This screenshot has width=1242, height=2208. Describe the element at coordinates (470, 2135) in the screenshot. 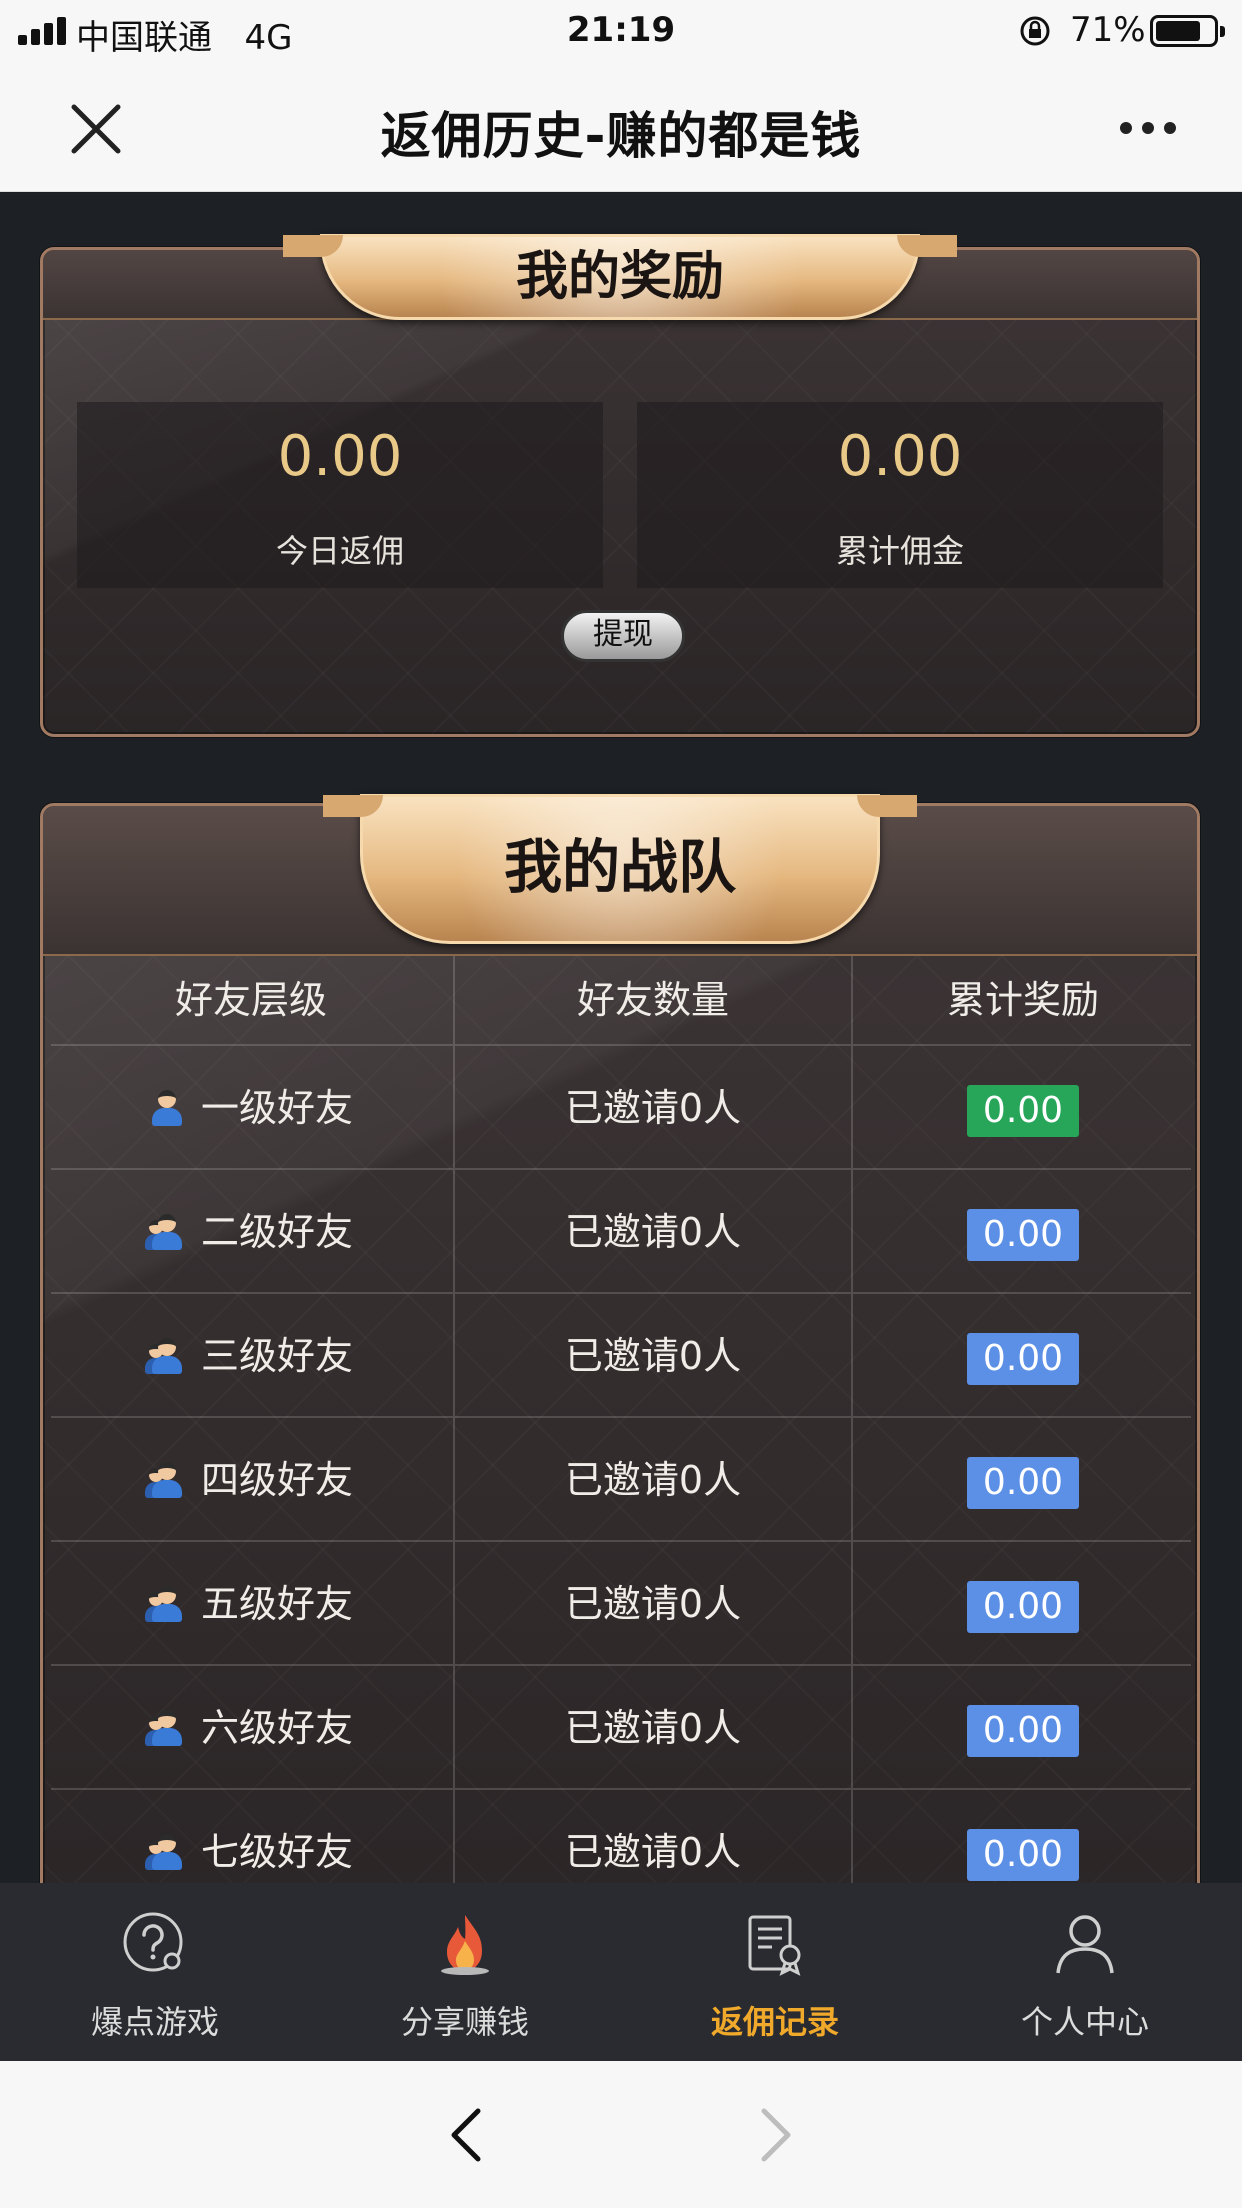

I see `back-arrow-icon` at that location.